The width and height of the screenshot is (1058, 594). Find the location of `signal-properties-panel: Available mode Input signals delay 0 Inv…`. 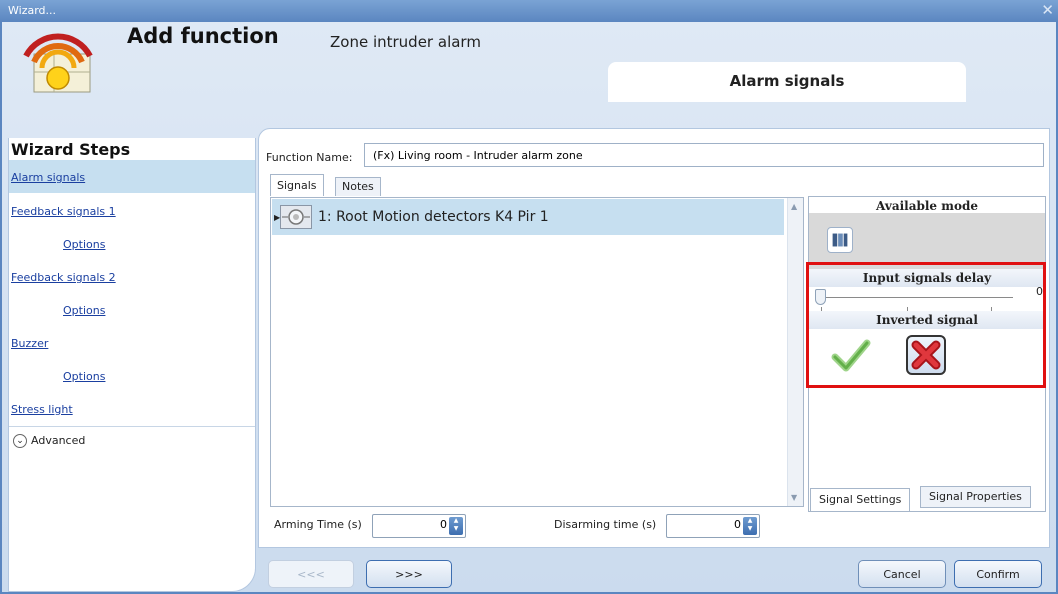

signal-properties-panel: Available mode Input signals delay 0 Inv… is located at coordinates (927, 354).